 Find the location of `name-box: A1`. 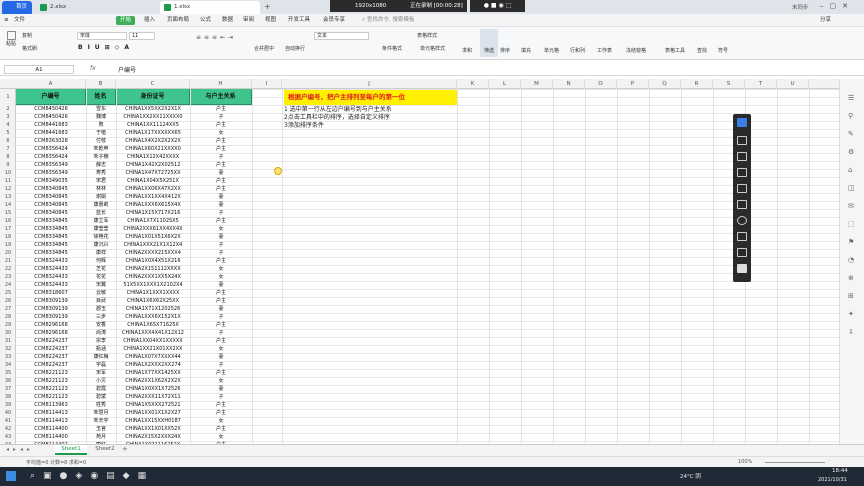

name-box: A1 is located at coordinates (39, 69).